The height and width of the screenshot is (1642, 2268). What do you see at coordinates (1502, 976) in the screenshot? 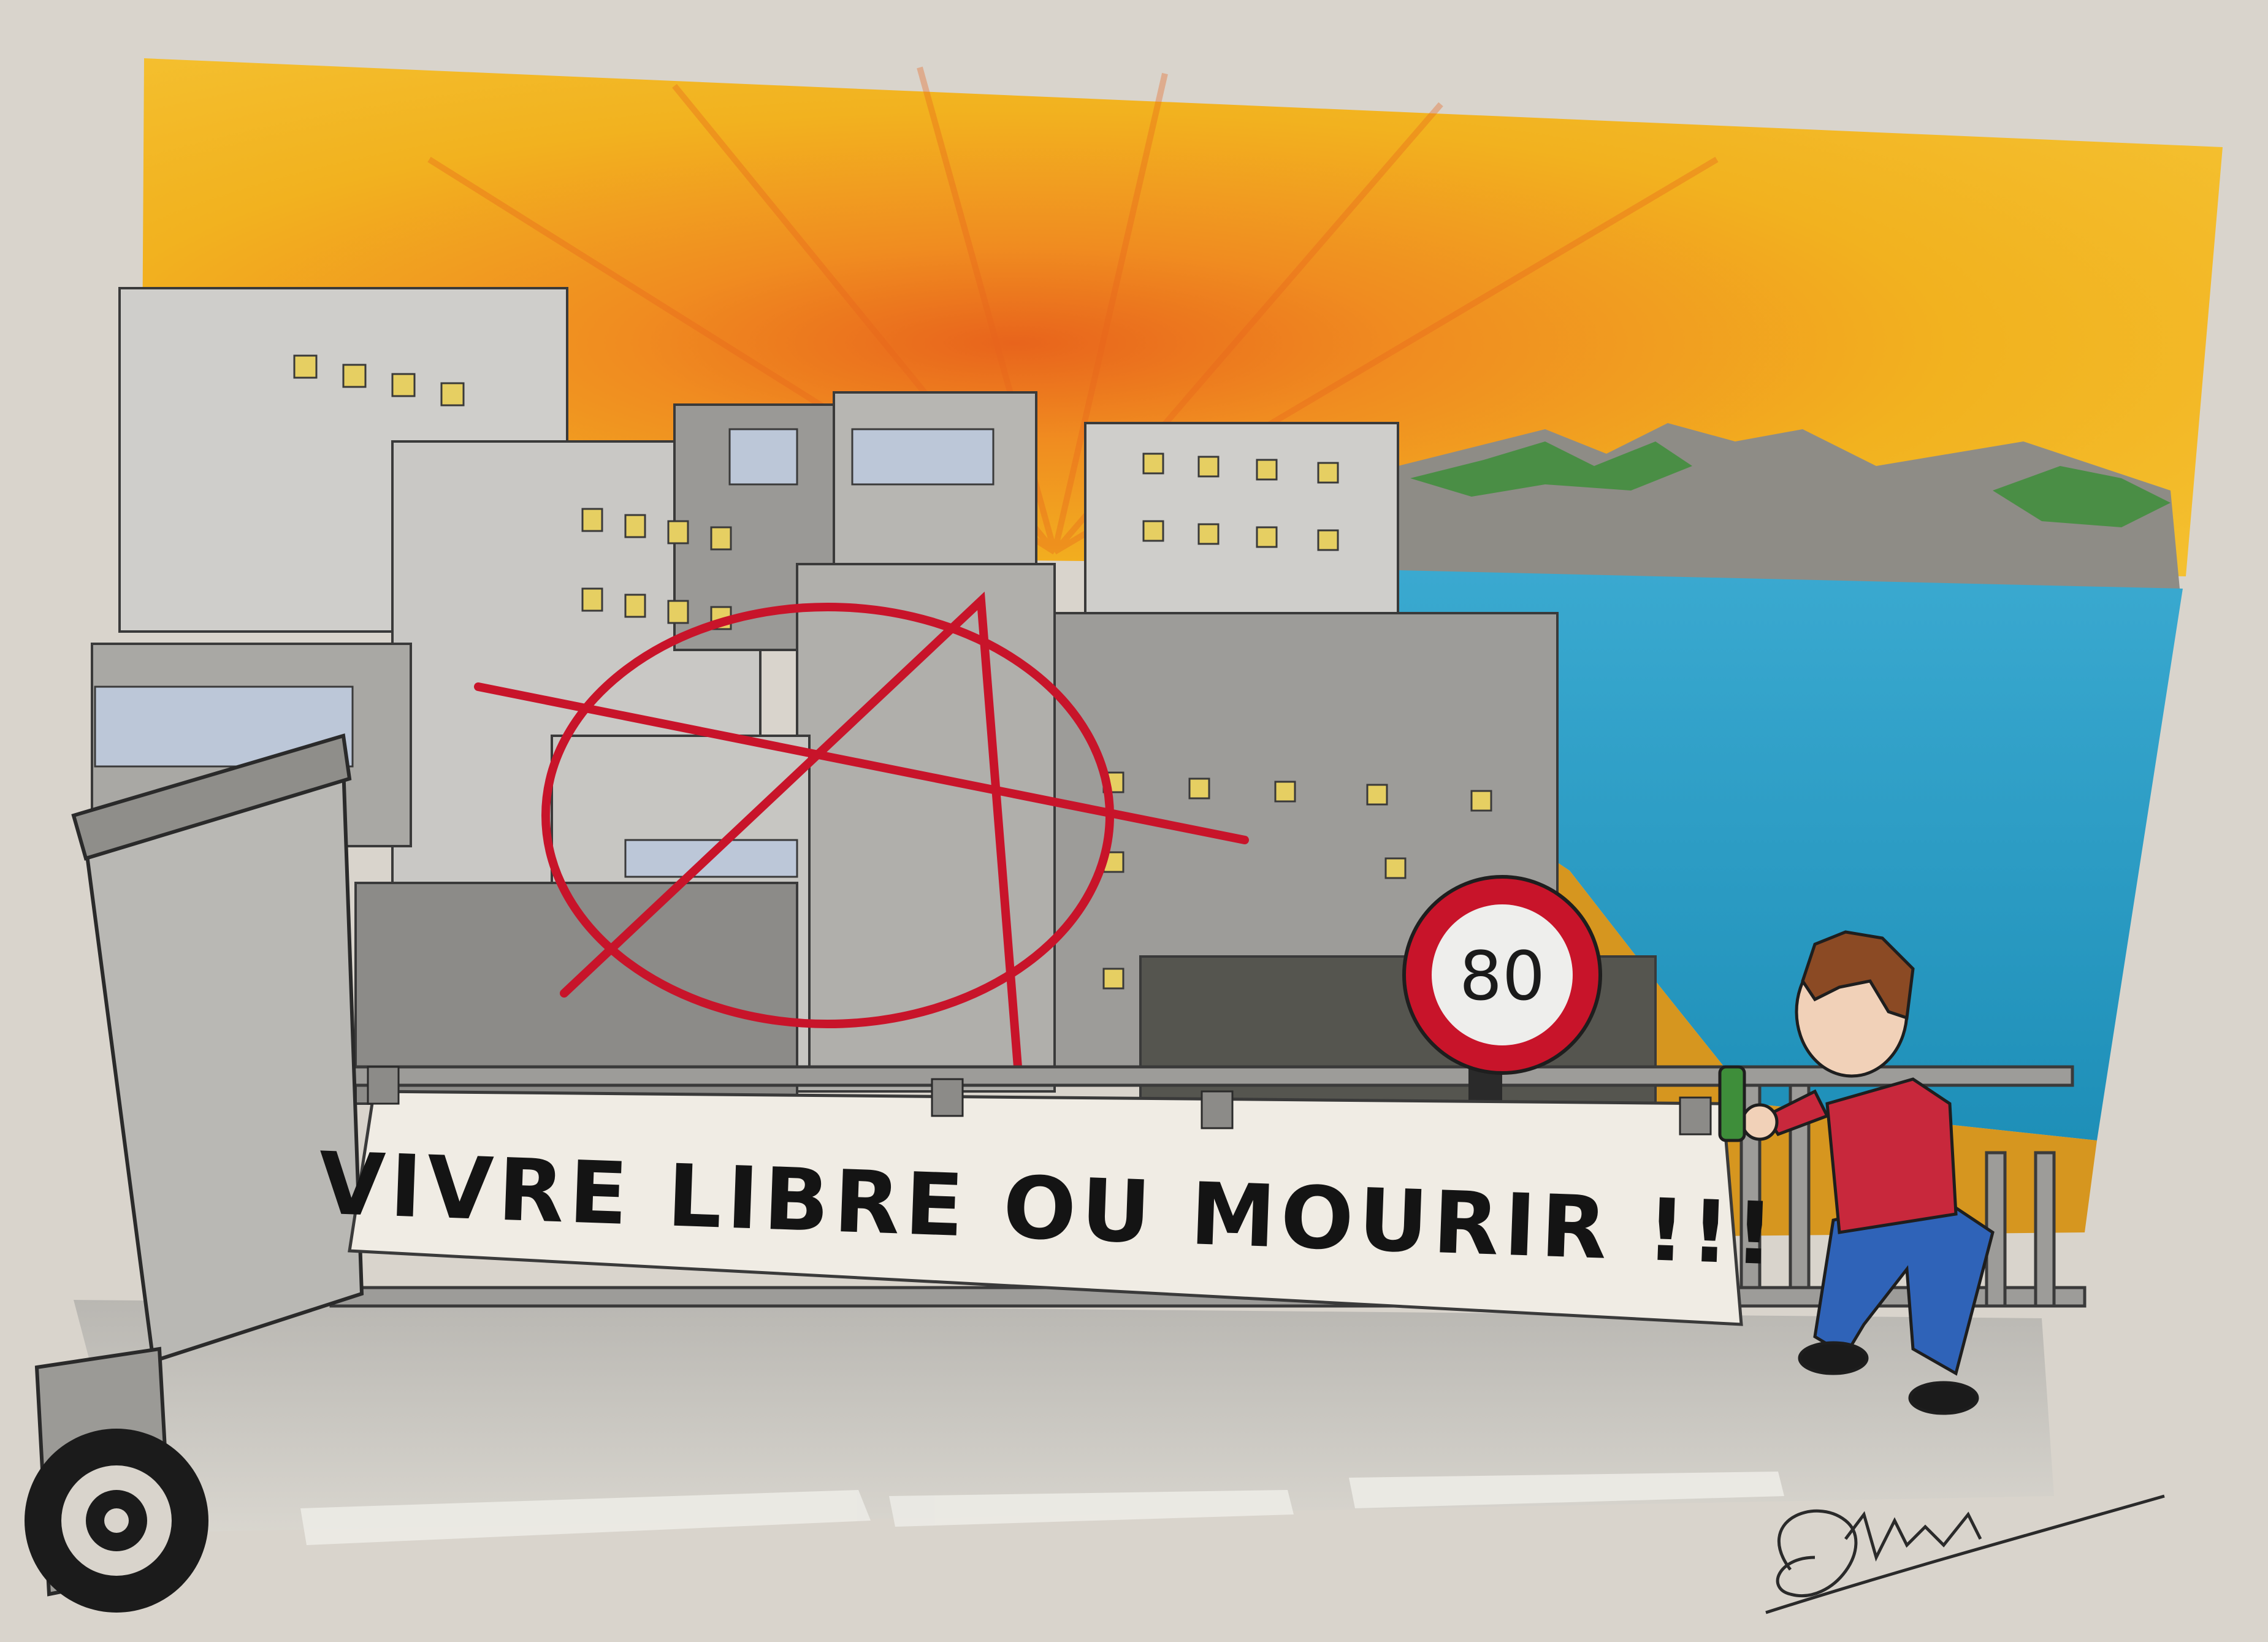
I see `speed-sign-value: 80` at bounding box center [1502, 976].